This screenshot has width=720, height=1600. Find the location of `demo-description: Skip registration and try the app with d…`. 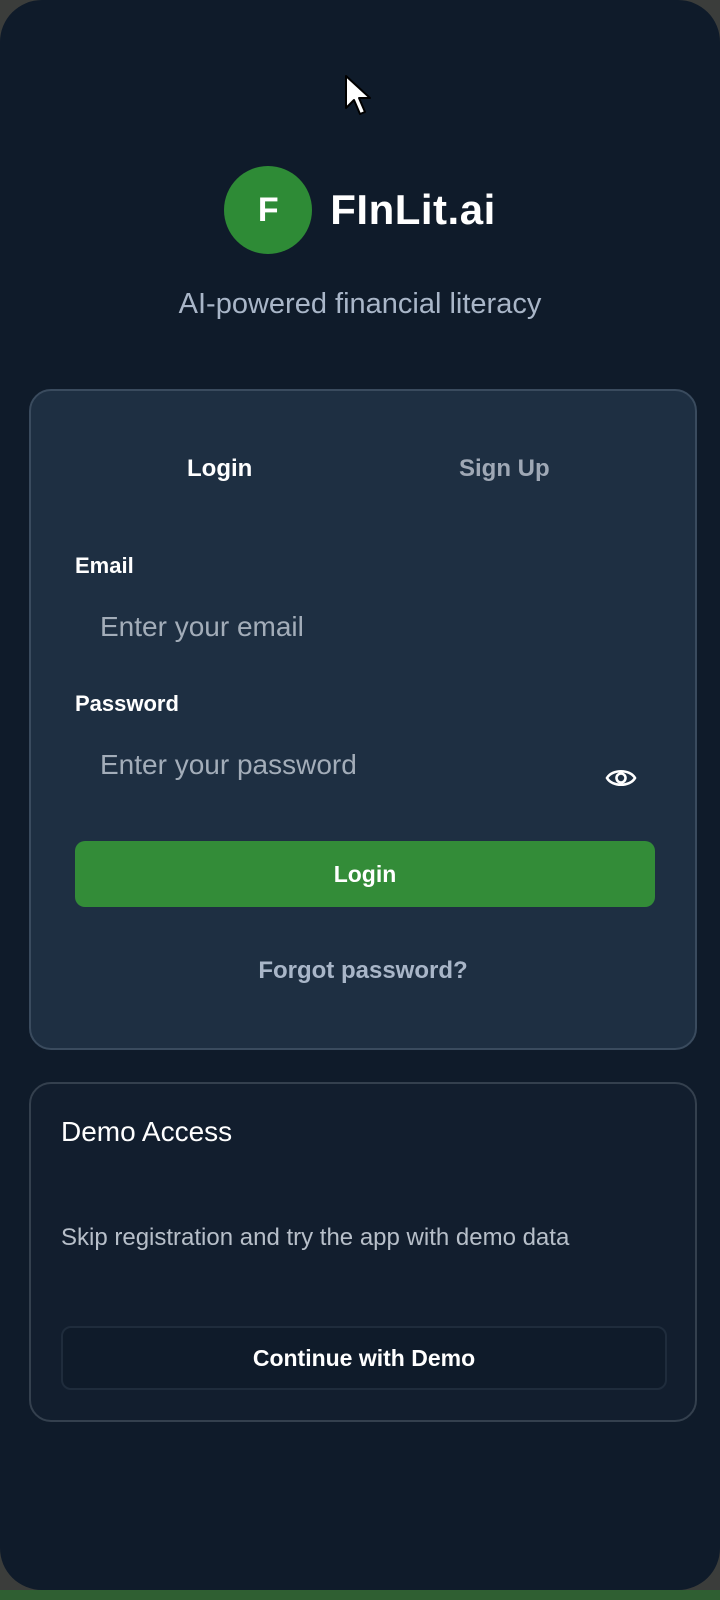

demo-description: Skip registration and try the app with d… is located at coordinates (315, 1237).